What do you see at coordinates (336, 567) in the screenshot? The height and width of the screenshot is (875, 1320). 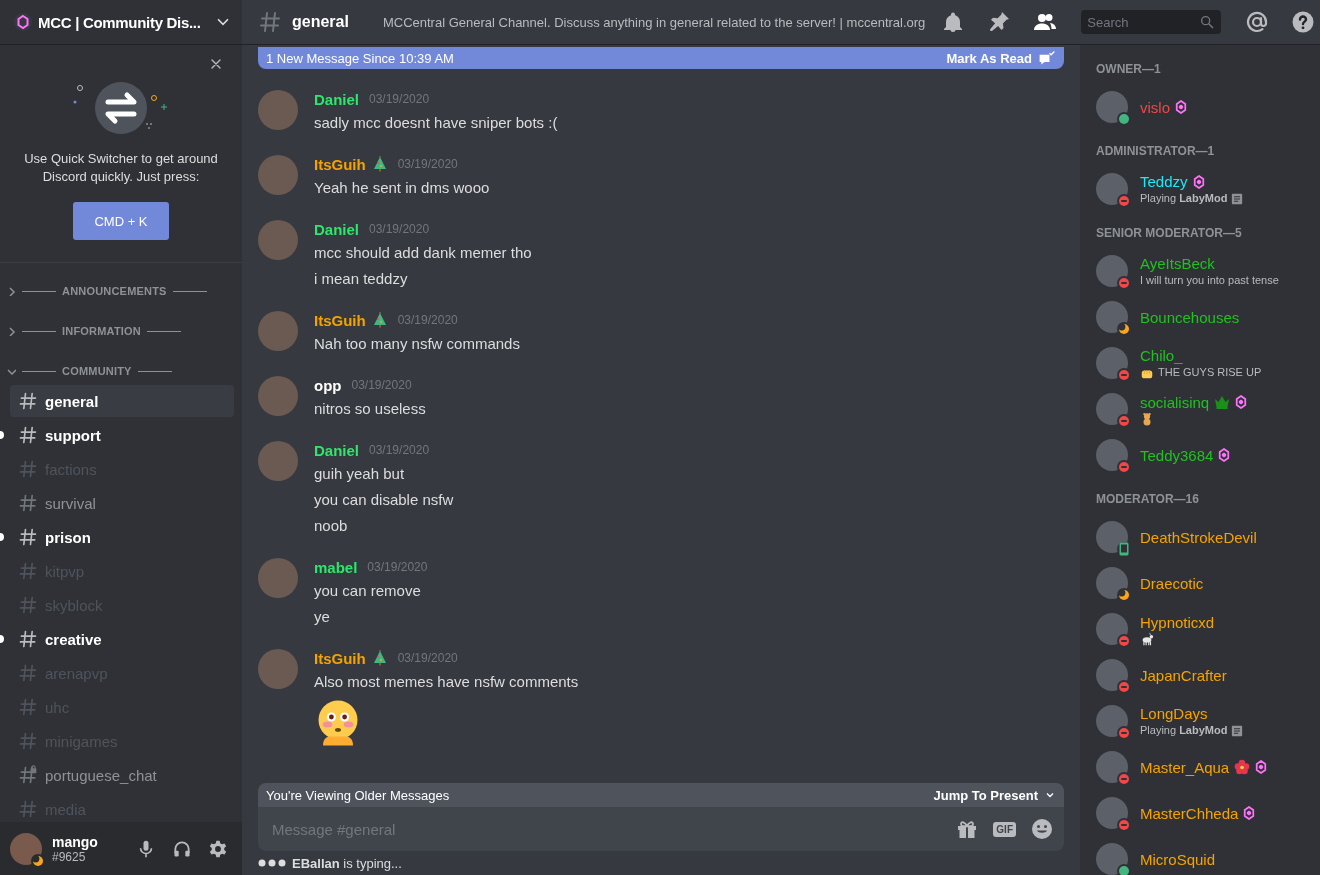 I see `message-author: mabel` at bounding box center [336, 567].